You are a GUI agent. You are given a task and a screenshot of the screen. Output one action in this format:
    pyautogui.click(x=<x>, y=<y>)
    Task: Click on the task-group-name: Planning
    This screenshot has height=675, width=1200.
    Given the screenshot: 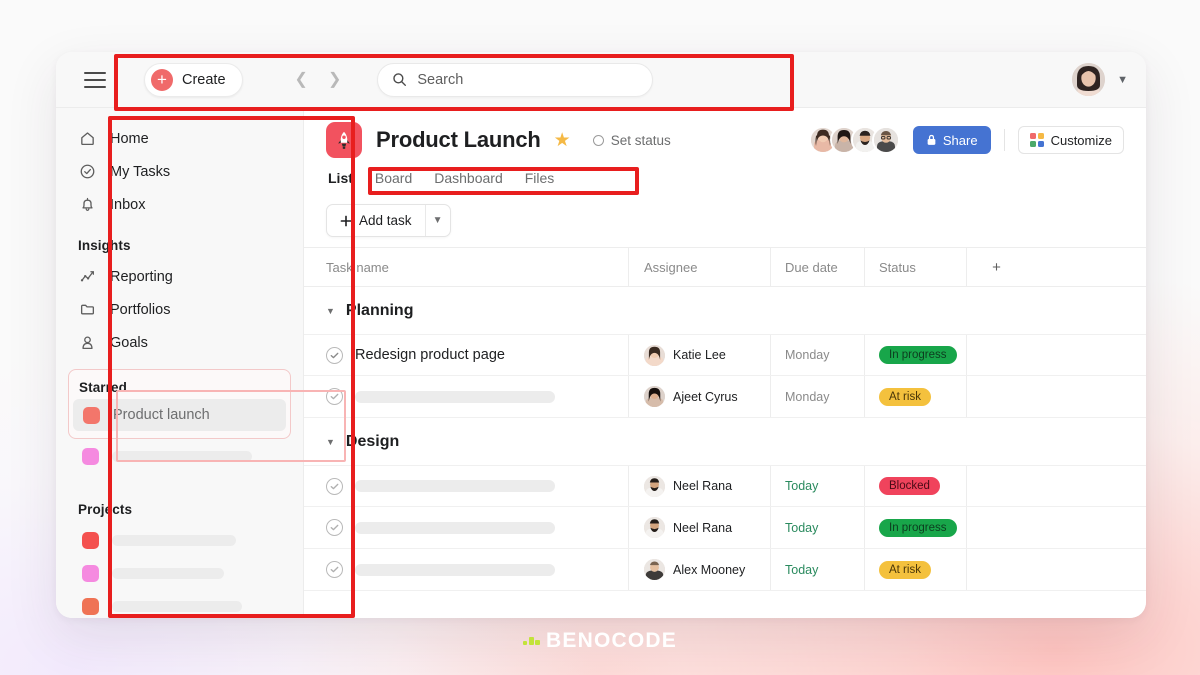 What is the action you would take?
    pyautogui.click(x=379, y=310)
    